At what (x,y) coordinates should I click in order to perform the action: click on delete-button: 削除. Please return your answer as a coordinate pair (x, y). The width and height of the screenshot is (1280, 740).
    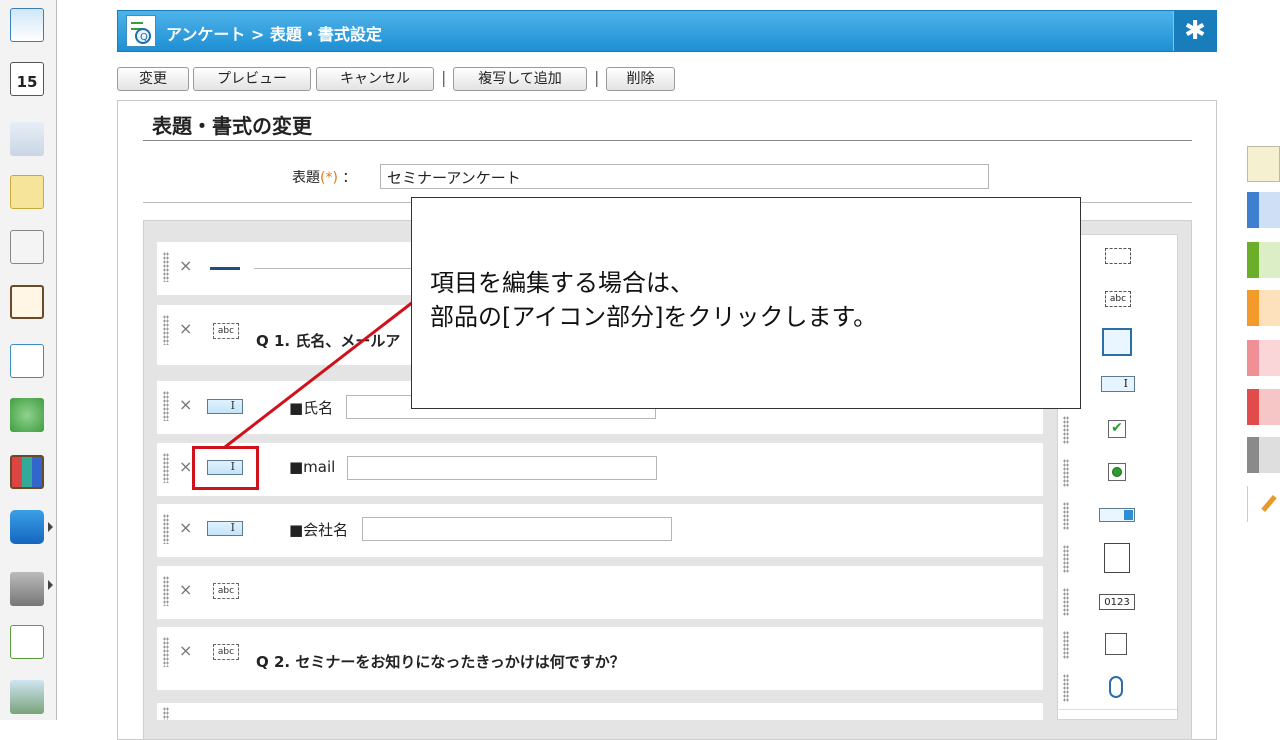
    Looking at the image, I should click on (640, 79).